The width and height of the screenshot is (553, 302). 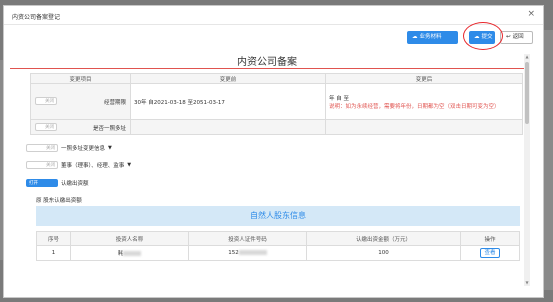 I want to click on natural-person-section-title: 自然人股东信息, so click(x=278, y=216).